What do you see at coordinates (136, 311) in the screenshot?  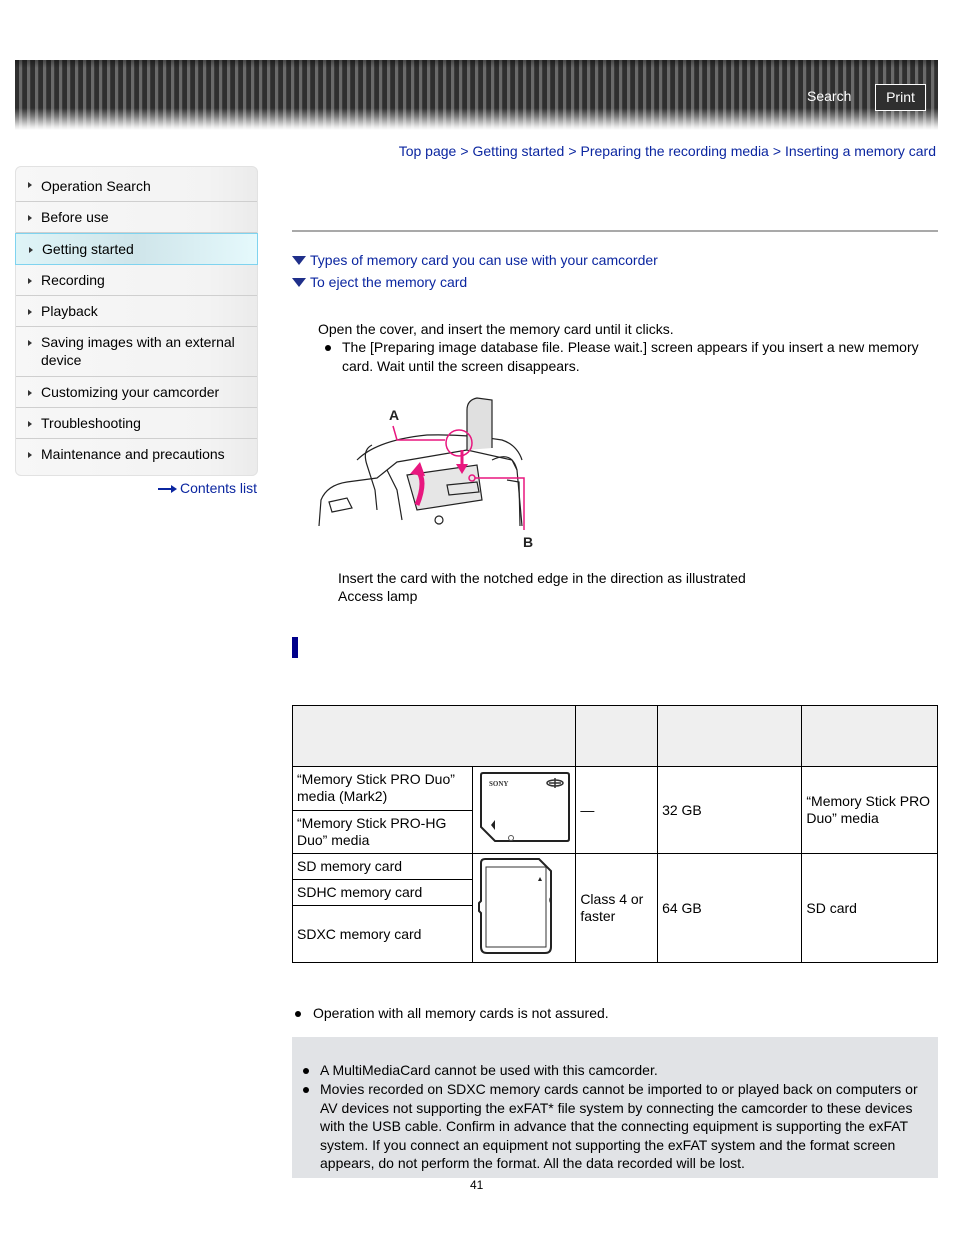 I see `sidebar-item-playback: Playback` at bounding box center [136, 311].